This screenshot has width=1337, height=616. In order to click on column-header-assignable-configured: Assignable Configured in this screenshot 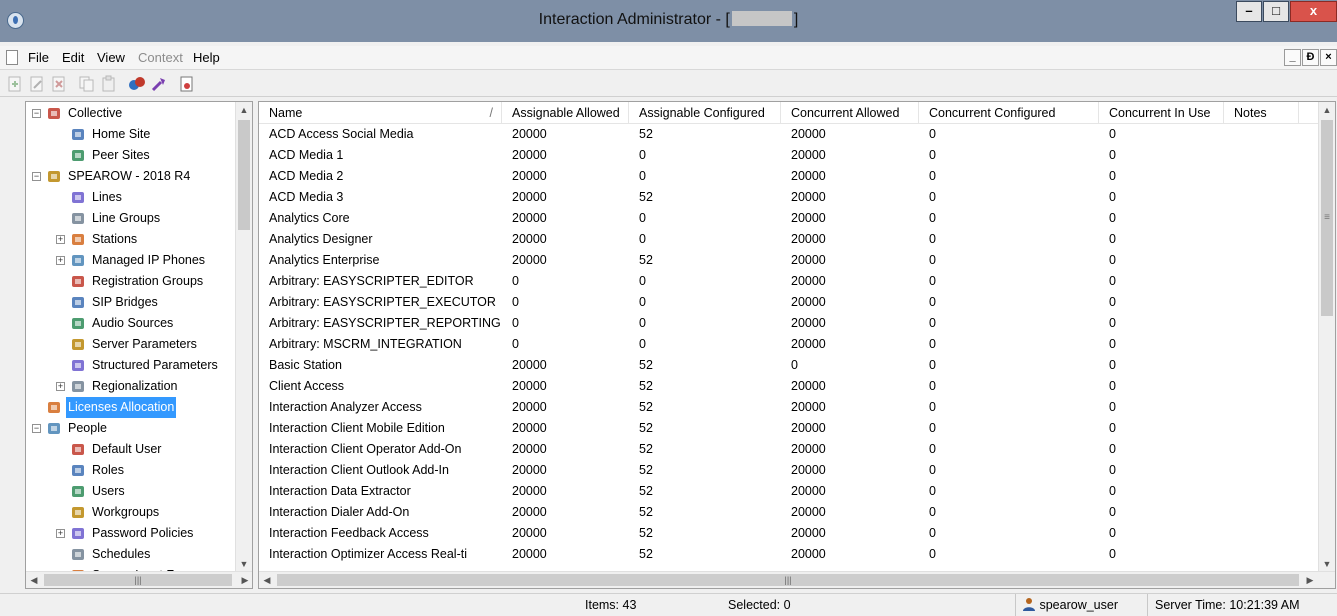, I will do `click(705, 113)`.